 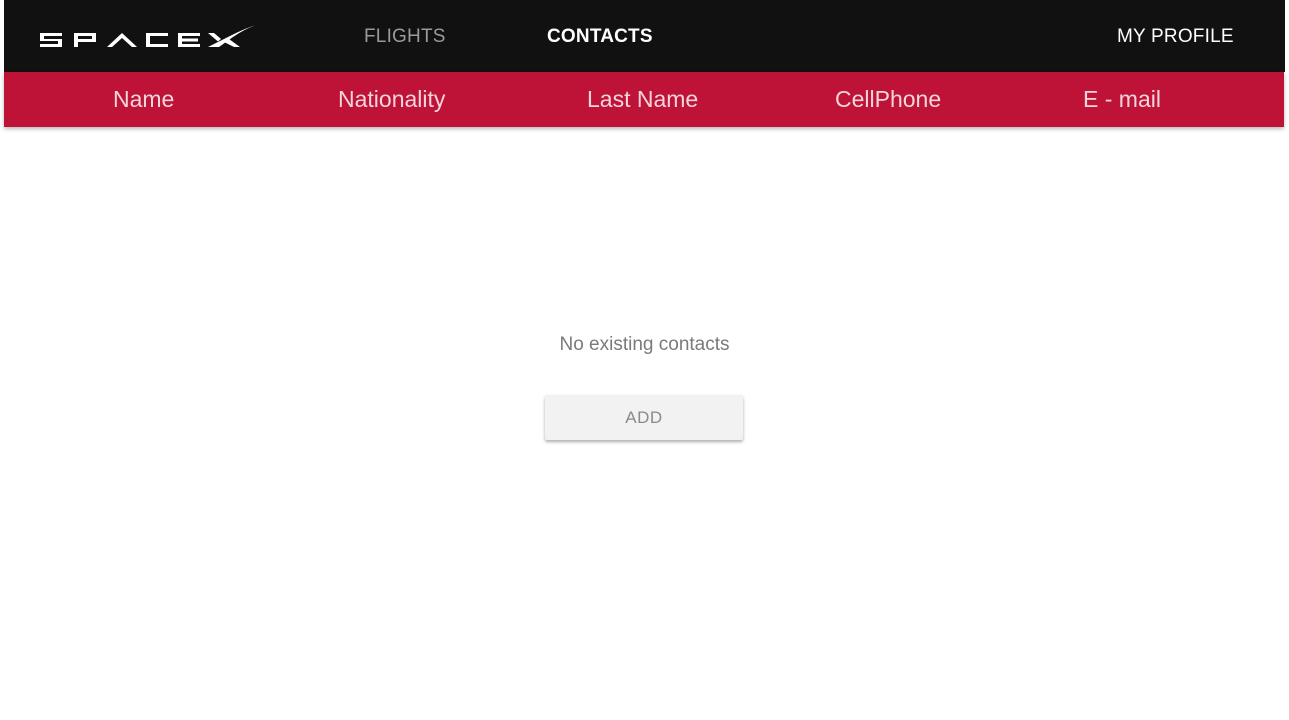 I want to click on column-header-email: E - mail, so click(x=1122, y=99).